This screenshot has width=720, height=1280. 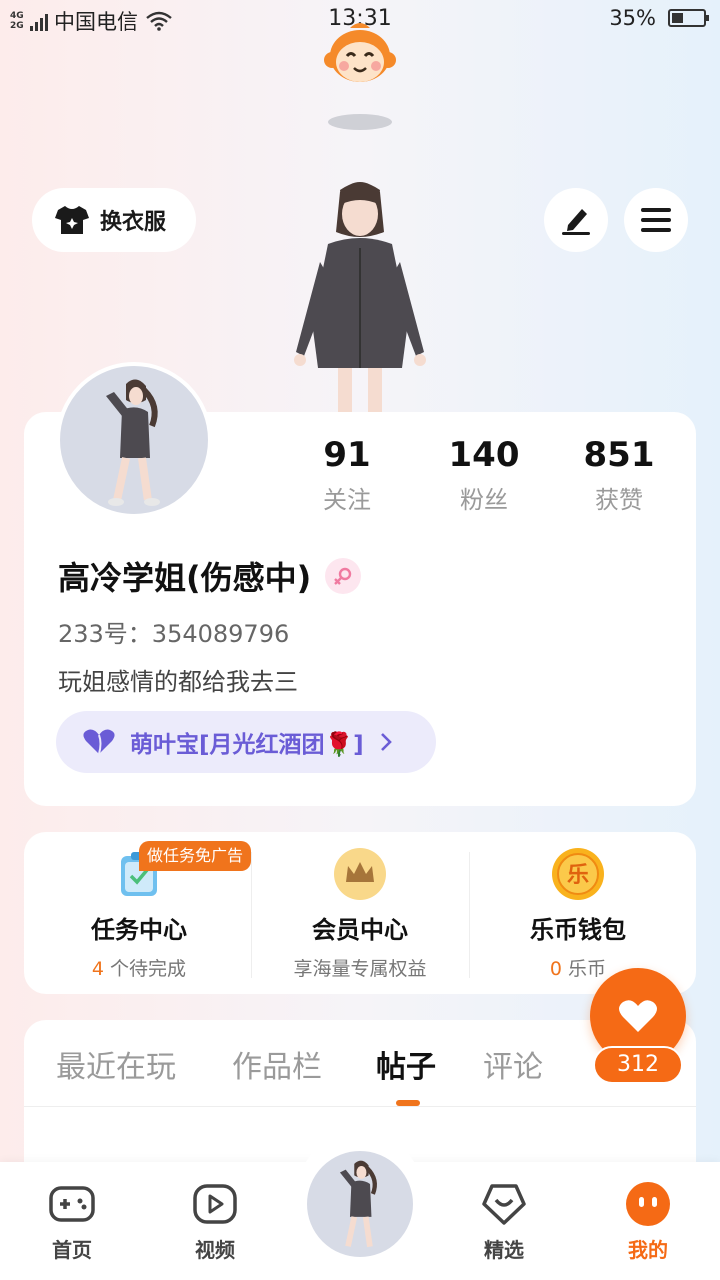 I want to click on avatar-3d-model, so click(x=360, y=292).